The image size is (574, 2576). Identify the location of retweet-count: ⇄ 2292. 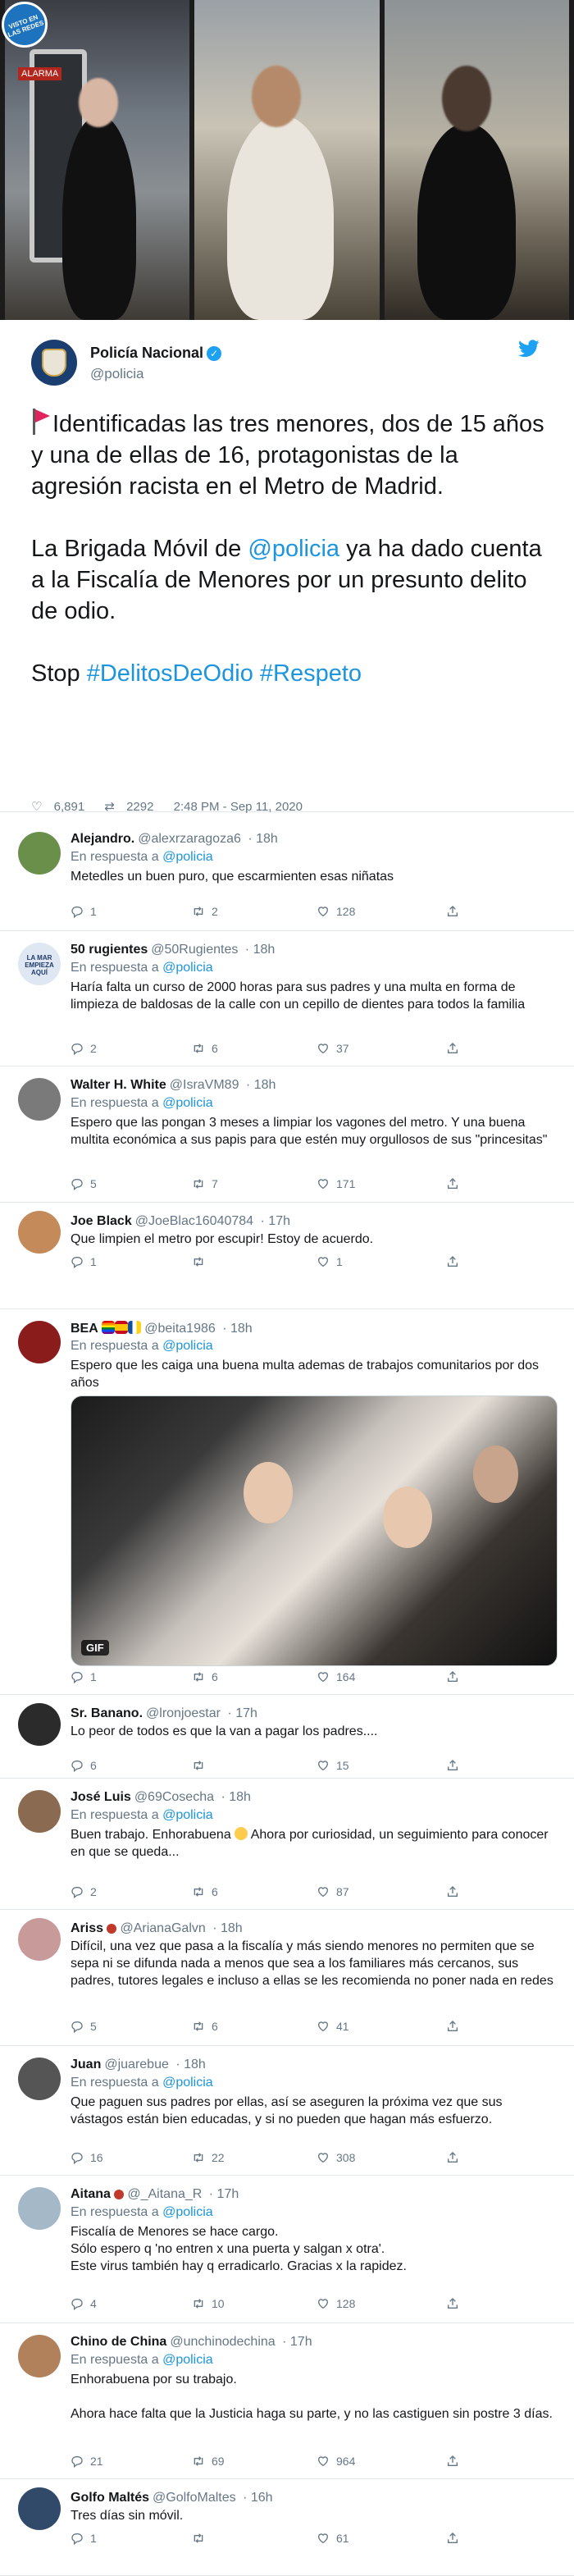
(133, 807).